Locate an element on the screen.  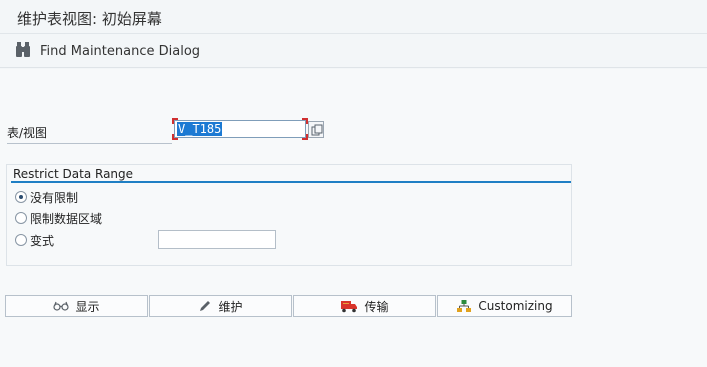
table-view-field: V_T185 is located at coordinates (240, 129).